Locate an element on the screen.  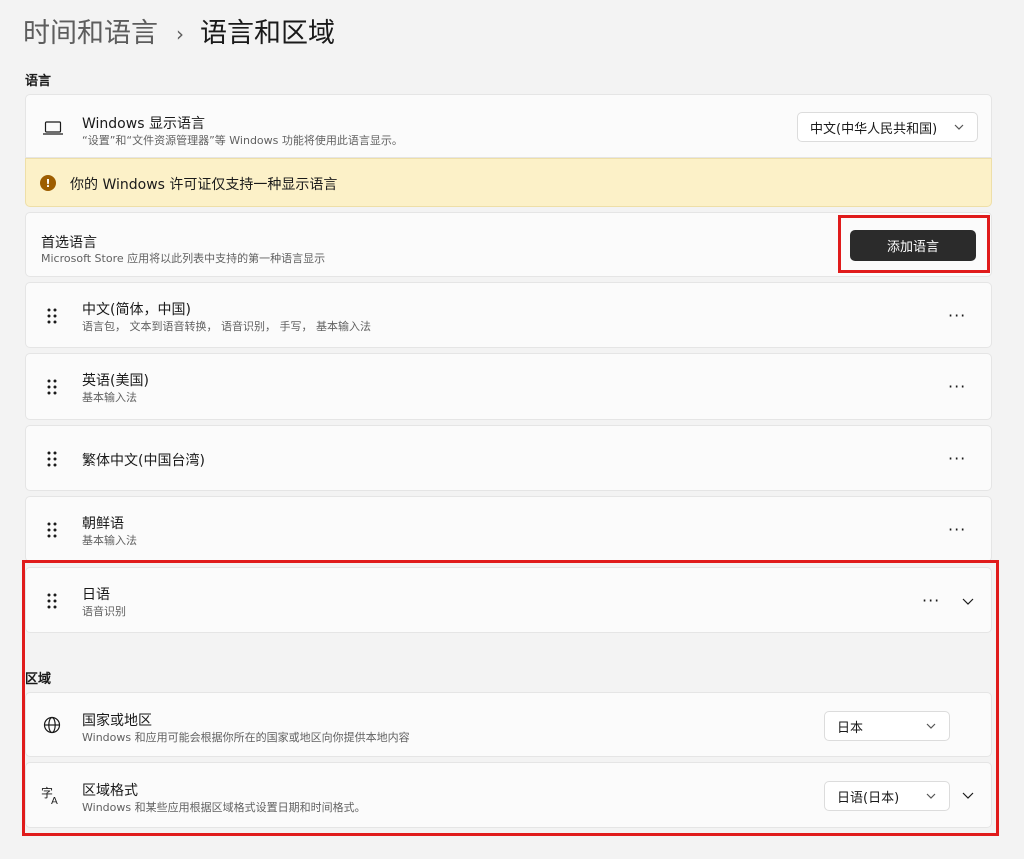
language-features: 语言包， 文本到语音转换， 语音识别， 手写， 基本输入法 is located at coordinates (226, 326).